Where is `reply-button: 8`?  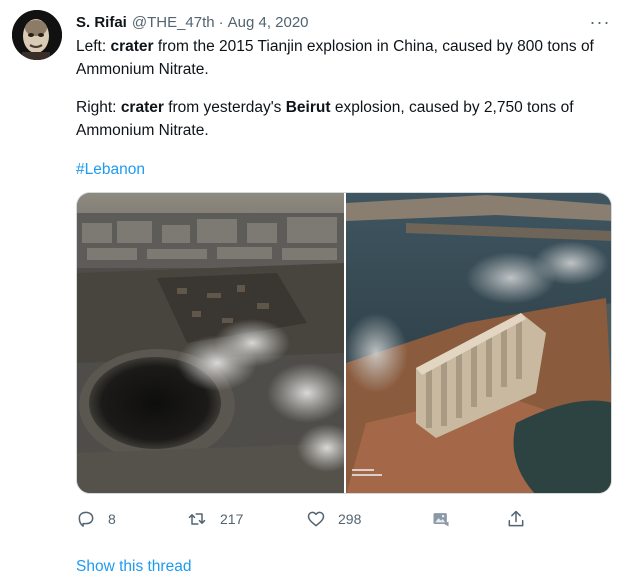
reply-button: 8 is located at coordinates (96, 519).